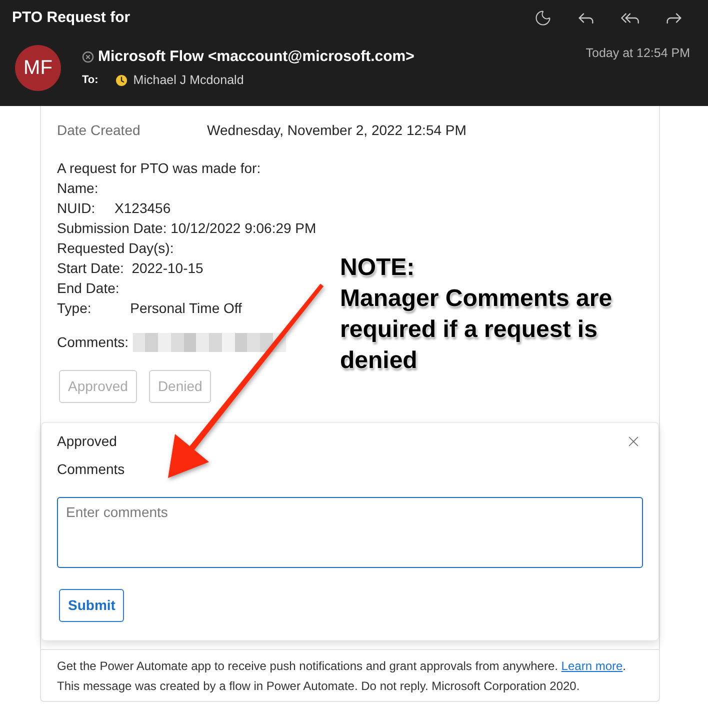 This screenshot has height=722, width=708. Describe the element at coordinates (378, 268) in the screenshot. I see `note-title: NOTE:` at that location.